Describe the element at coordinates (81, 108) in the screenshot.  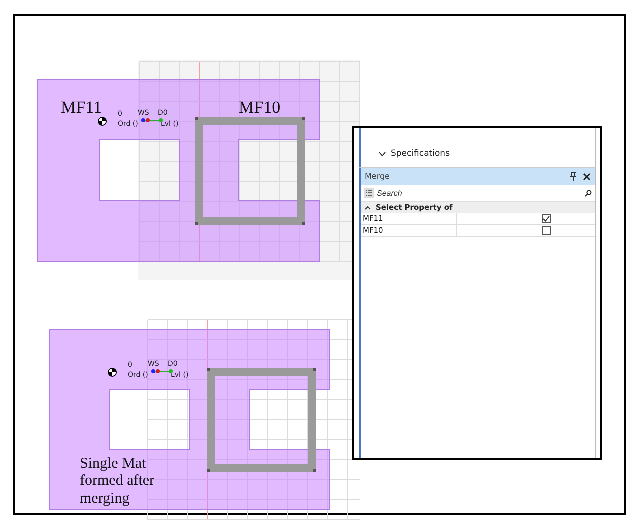
I see `mat-label: MF11` at that location.